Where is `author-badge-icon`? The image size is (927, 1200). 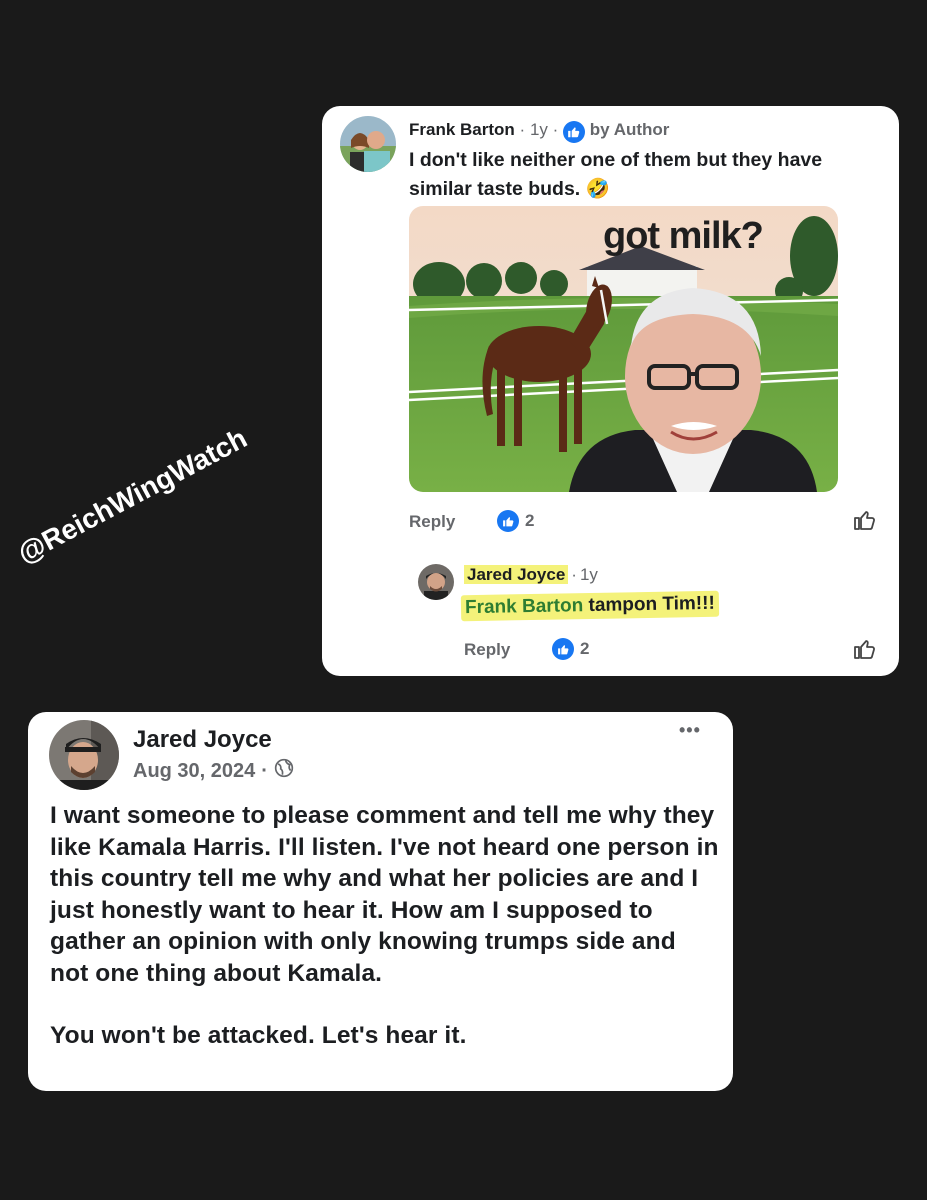 author-badge-icon is located at coordinates (574, 132).